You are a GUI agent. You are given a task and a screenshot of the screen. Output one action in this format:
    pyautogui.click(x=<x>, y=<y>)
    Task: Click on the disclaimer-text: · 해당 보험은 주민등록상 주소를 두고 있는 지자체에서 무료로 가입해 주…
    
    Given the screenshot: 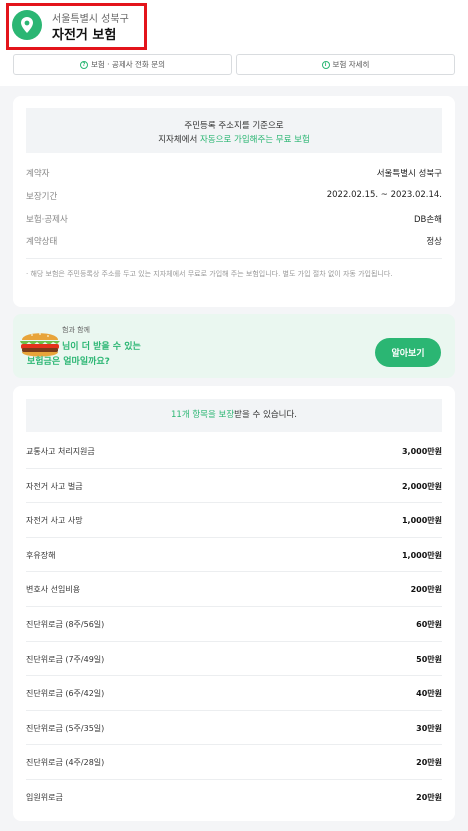 What is the action you would take?
    pyautogui.click(x=209, y=274)
    